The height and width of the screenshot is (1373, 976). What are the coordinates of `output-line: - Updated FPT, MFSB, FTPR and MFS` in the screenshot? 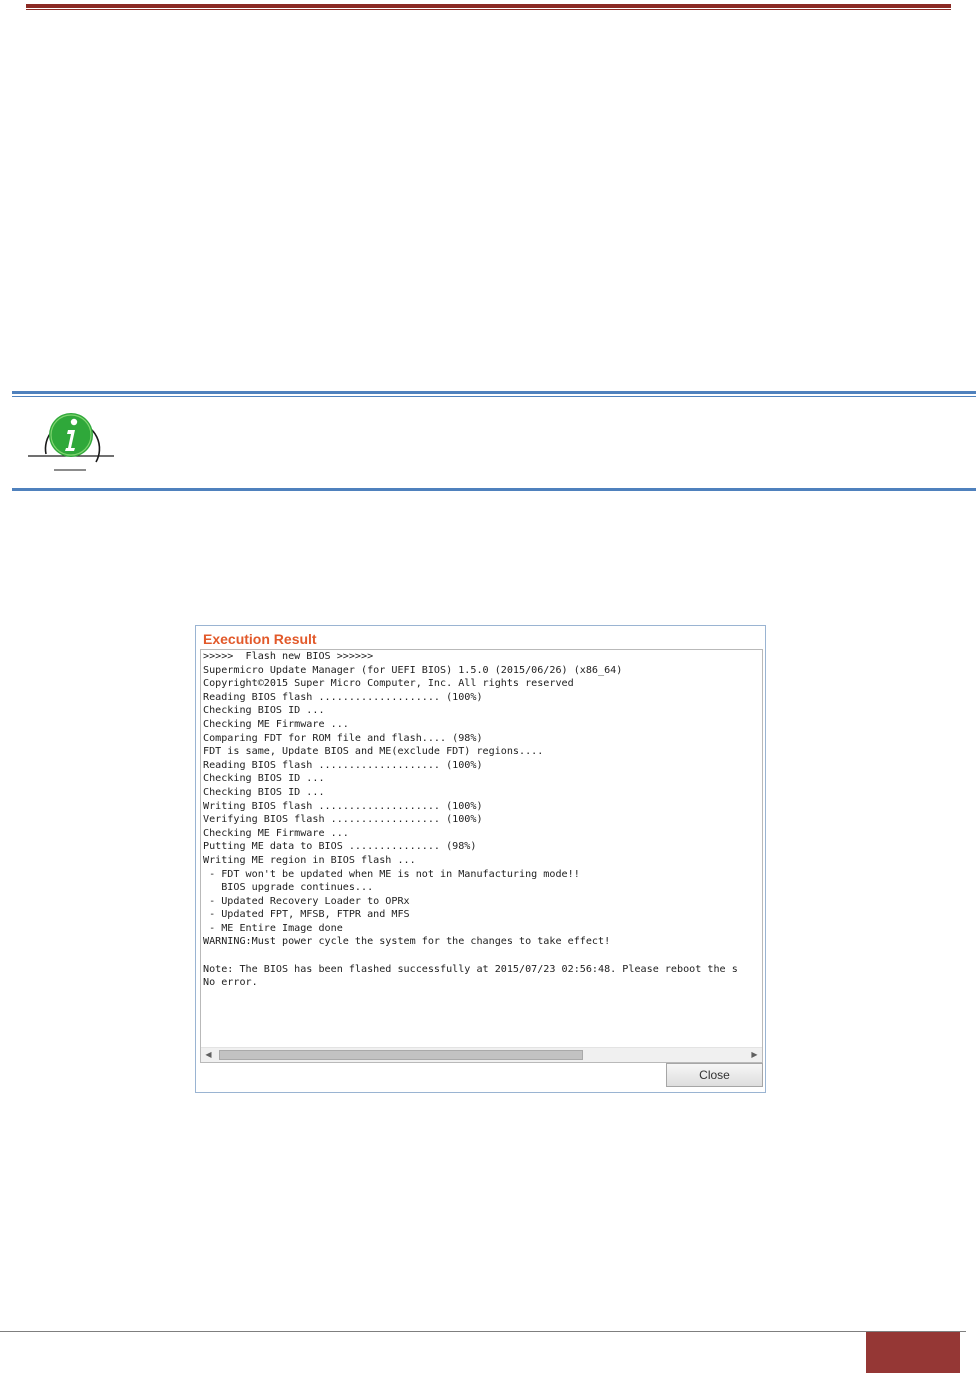 It's located at (306, 915).